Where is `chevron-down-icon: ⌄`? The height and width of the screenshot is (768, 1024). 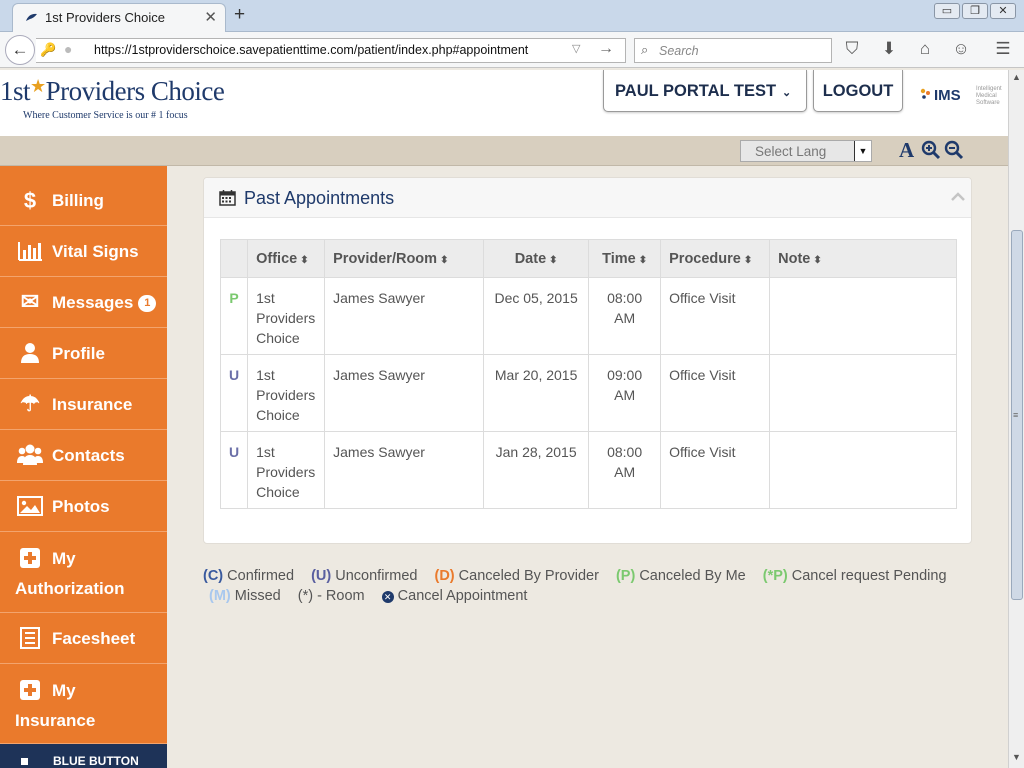 chevron-down-icon: ⌄ is located at coordinates (787, 93).